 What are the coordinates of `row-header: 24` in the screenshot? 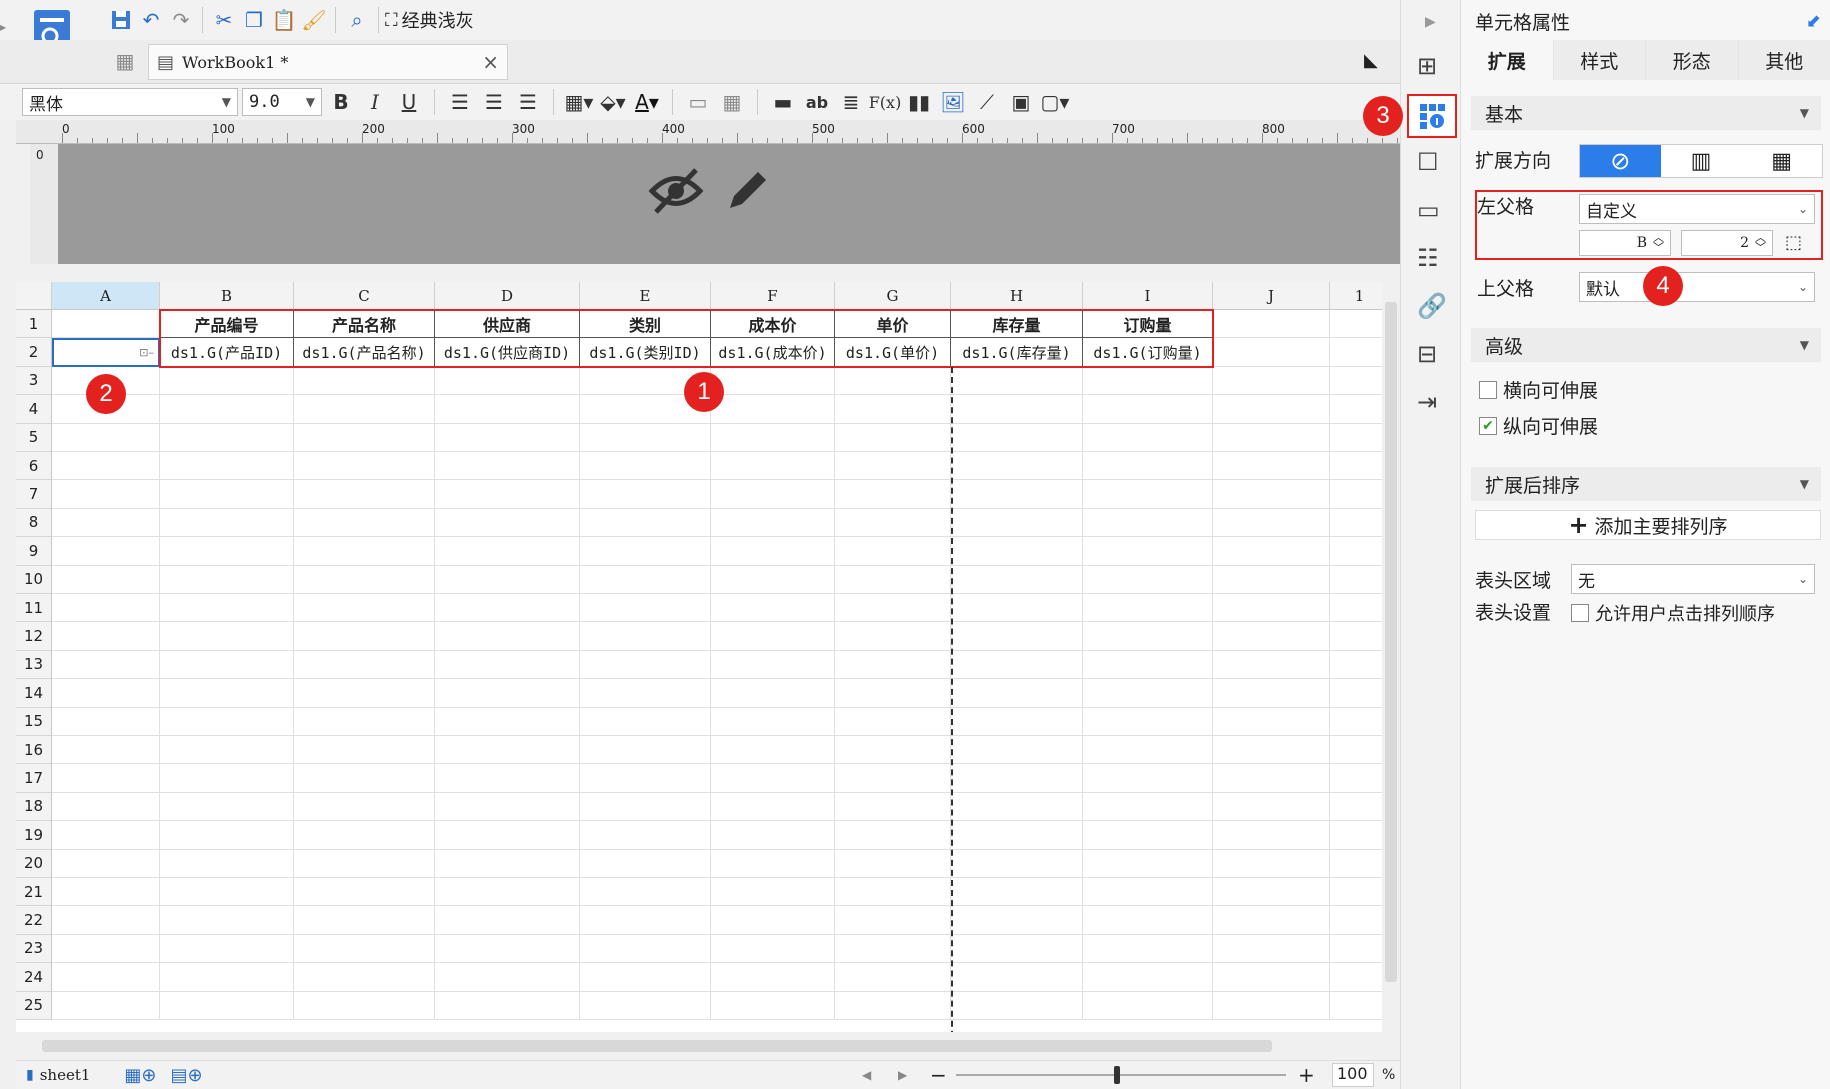 It's located at (34, 977).